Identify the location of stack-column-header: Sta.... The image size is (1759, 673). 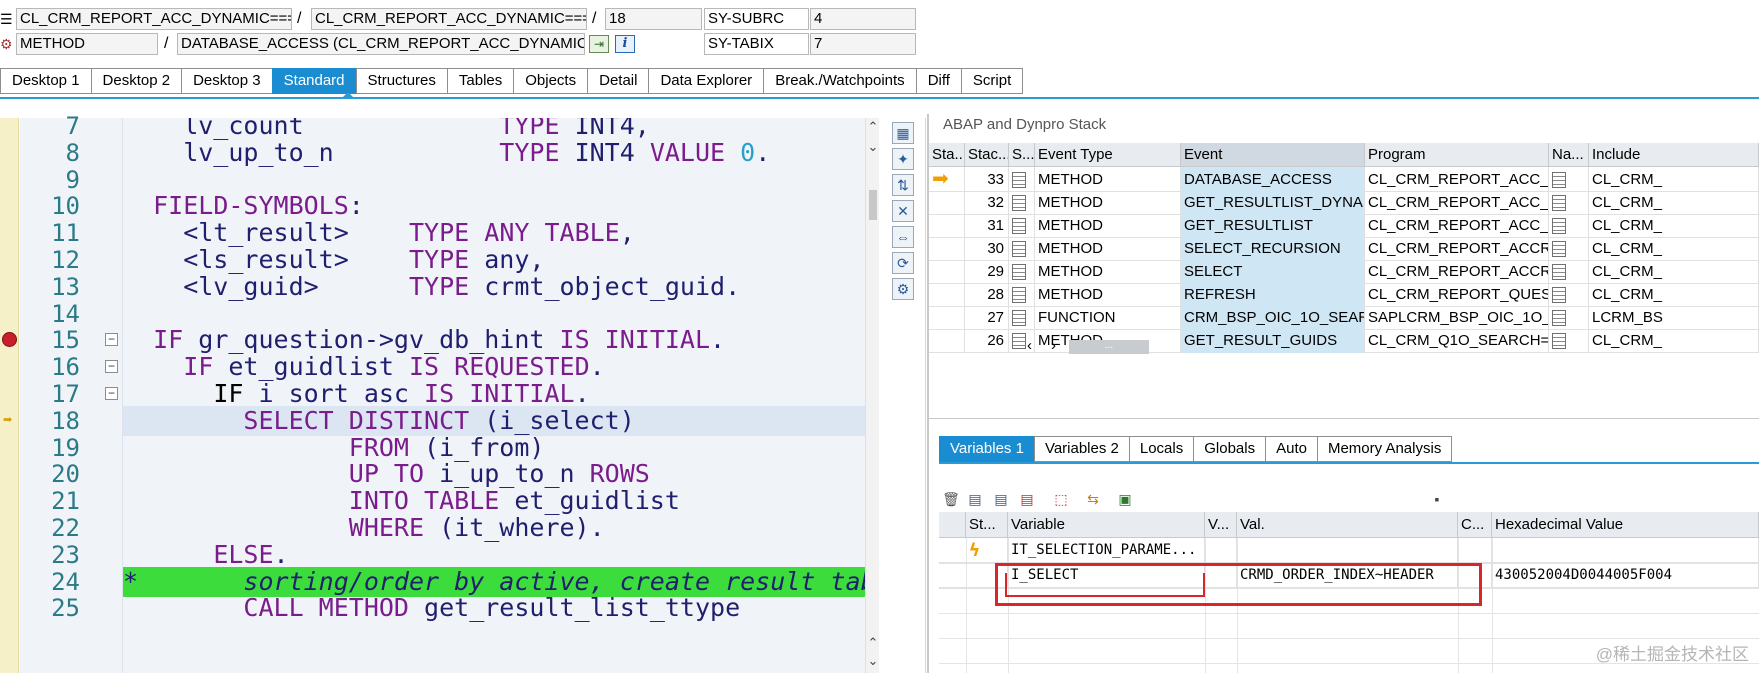
(947, 155).